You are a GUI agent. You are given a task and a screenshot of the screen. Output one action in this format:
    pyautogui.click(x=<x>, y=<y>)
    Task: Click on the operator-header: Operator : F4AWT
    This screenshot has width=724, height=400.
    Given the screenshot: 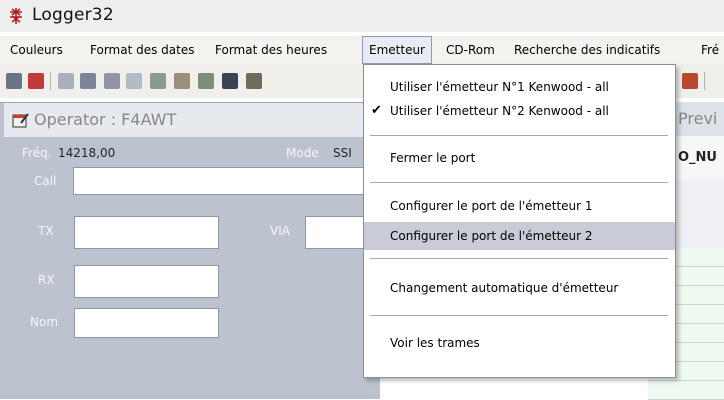 What is the action you would take?
    pyautogui.click(x=192, y=120)
    